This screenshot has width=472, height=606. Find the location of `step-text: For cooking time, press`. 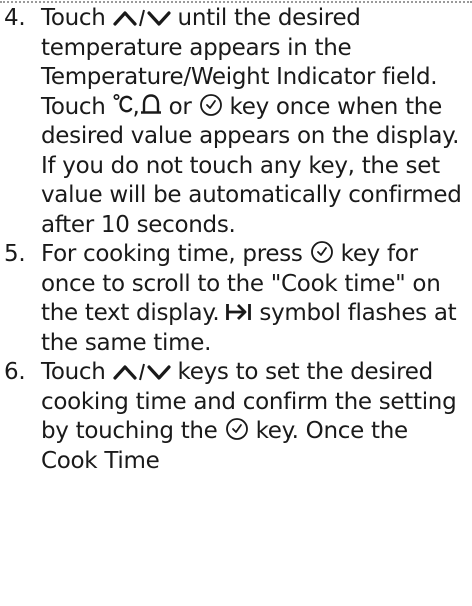

step-text: For cooking time, press is located at coordinates (172, 254).